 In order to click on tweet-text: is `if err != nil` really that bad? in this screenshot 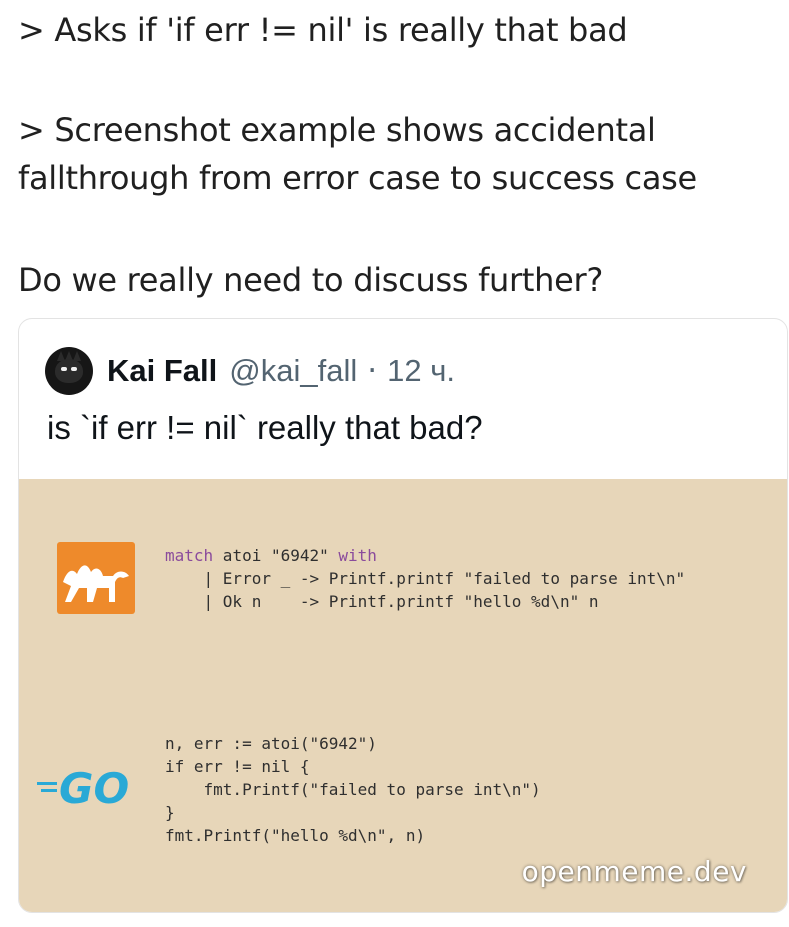, I will do `click(265, 427)`.